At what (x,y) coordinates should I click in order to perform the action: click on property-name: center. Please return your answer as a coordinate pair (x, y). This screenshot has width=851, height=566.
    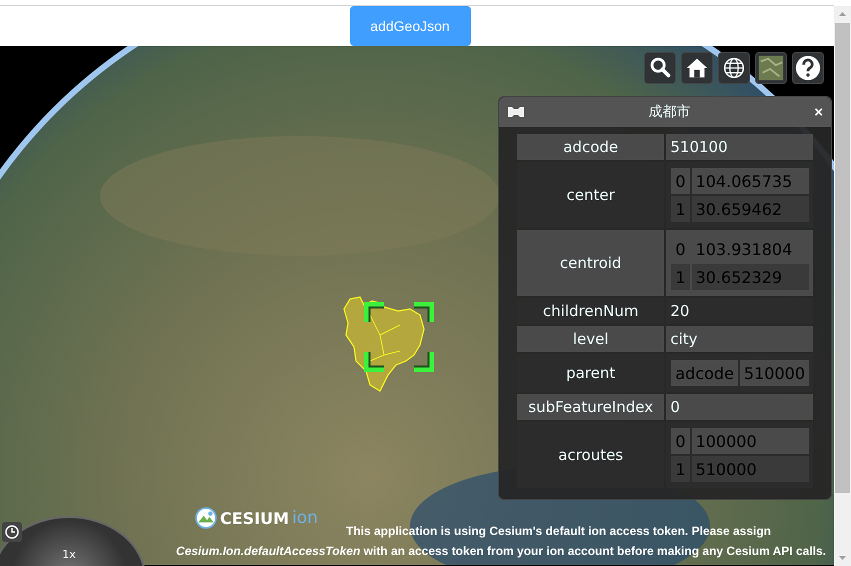
    Looking at the image, I should click on (590, 195).